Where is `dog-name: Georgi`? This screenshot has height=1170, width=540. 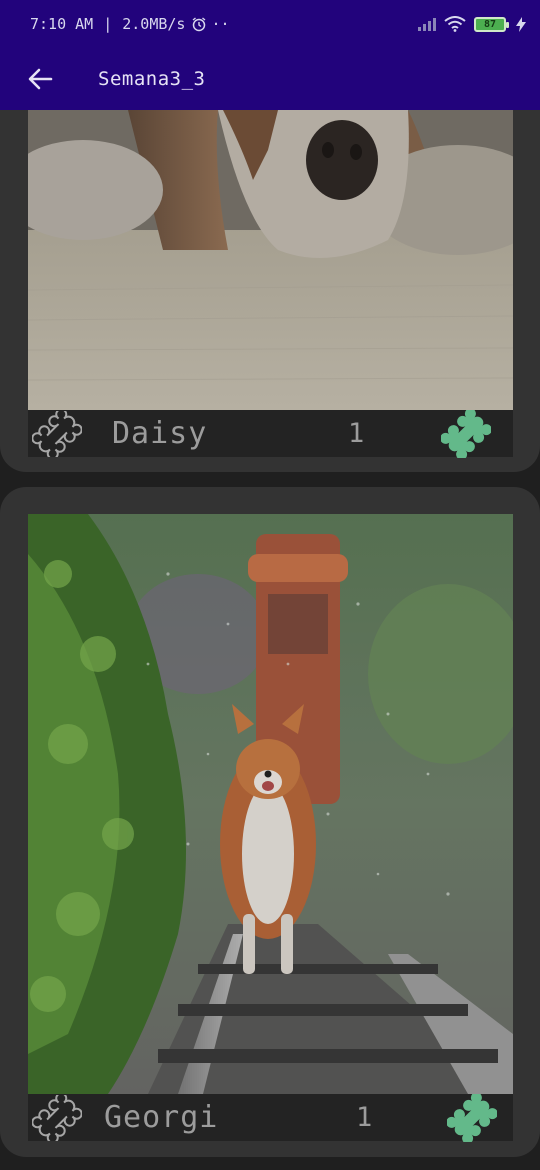
dog-name: Georgi is located at coordinates (161, 1117).